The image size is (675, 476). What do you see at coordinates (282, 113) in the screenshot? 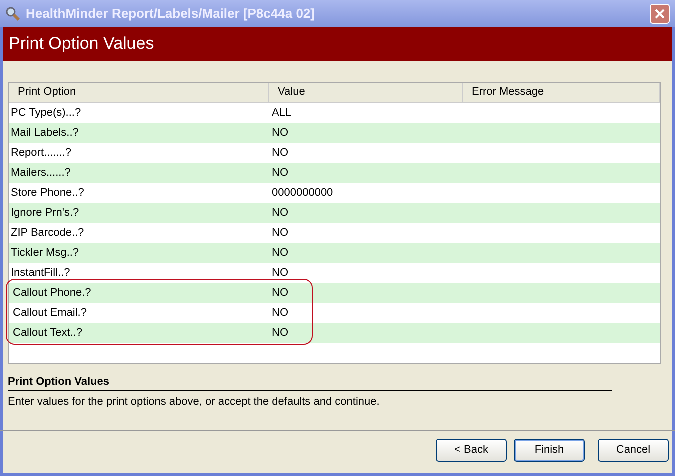
I see `value-cell: ALL` at bounding box center [282, 113].